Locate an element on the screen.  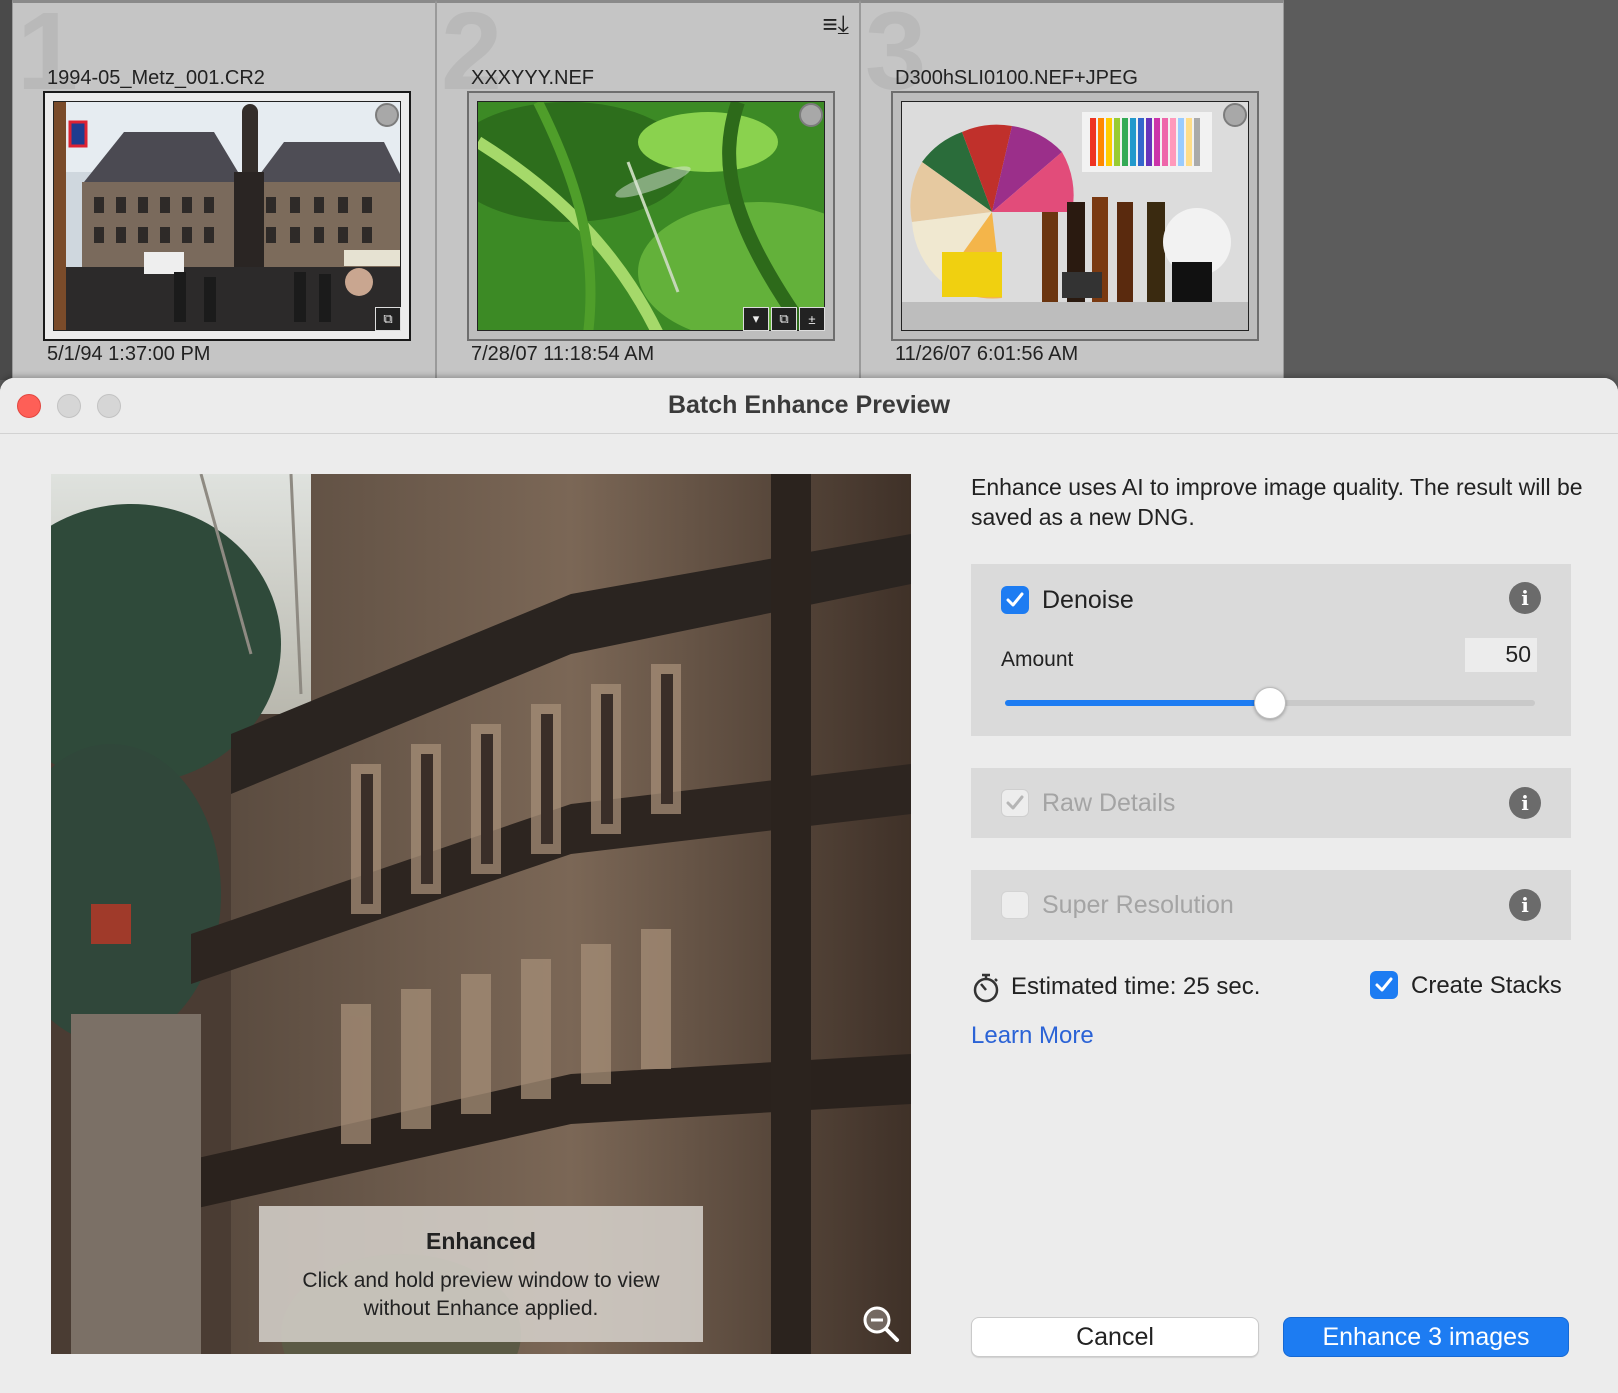
super-resolution-section: Super Resolution i is located at coordinates (1271, 905).